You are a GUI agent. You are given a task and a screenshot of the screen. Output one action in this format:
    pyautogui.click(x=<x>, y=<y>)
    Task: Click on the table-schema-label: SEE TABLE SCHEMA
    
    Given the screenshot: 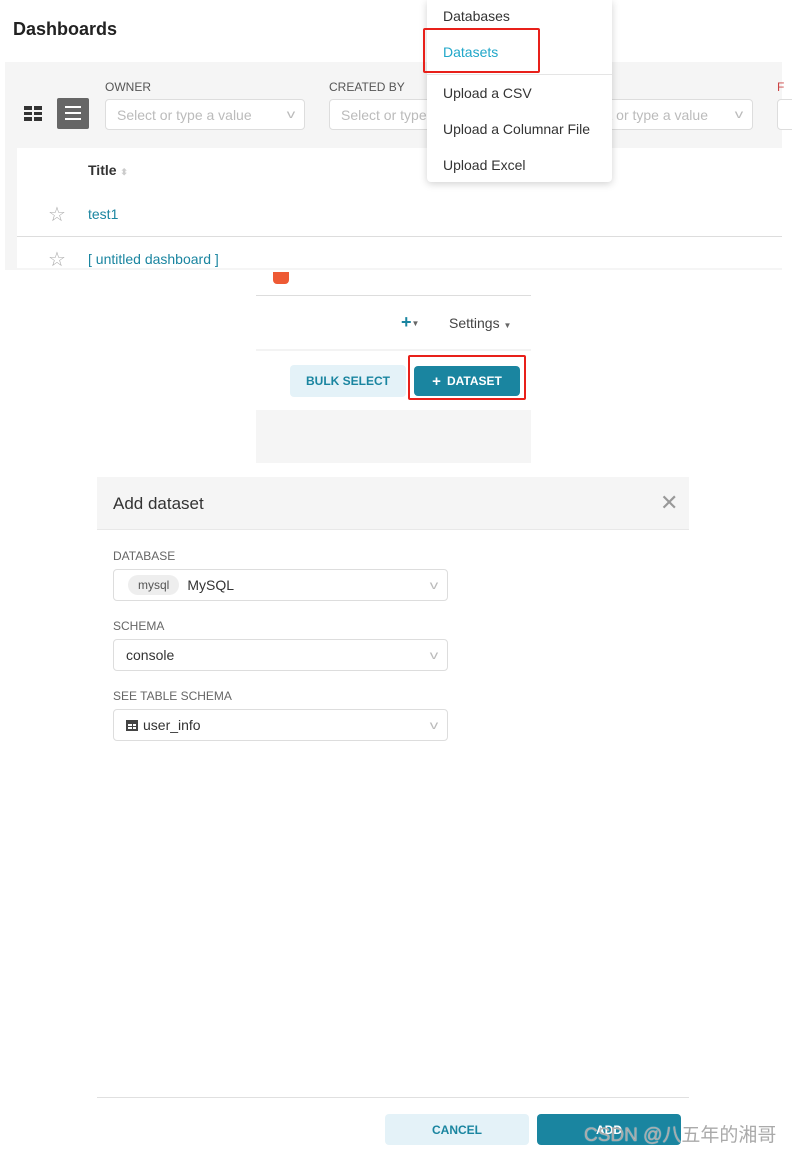 What is the action you would take?
    pyautogui.click(x=172, y=696)
    